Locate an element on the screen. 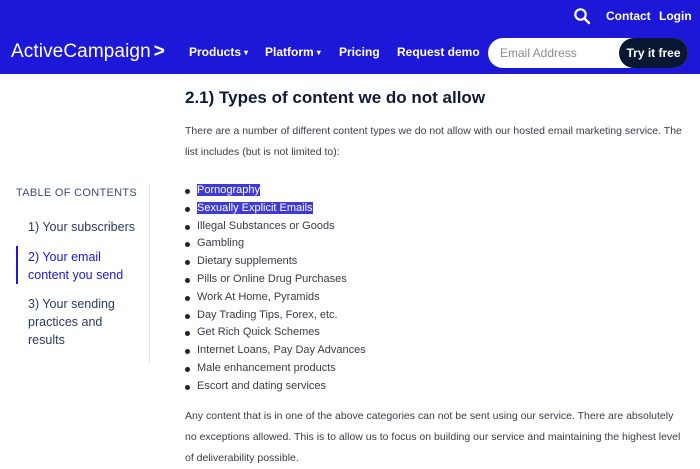 This screenshot has width=700, height=469. list-item: Day Trading Tips, Forex, etc. is located at coordinates (275, 316).